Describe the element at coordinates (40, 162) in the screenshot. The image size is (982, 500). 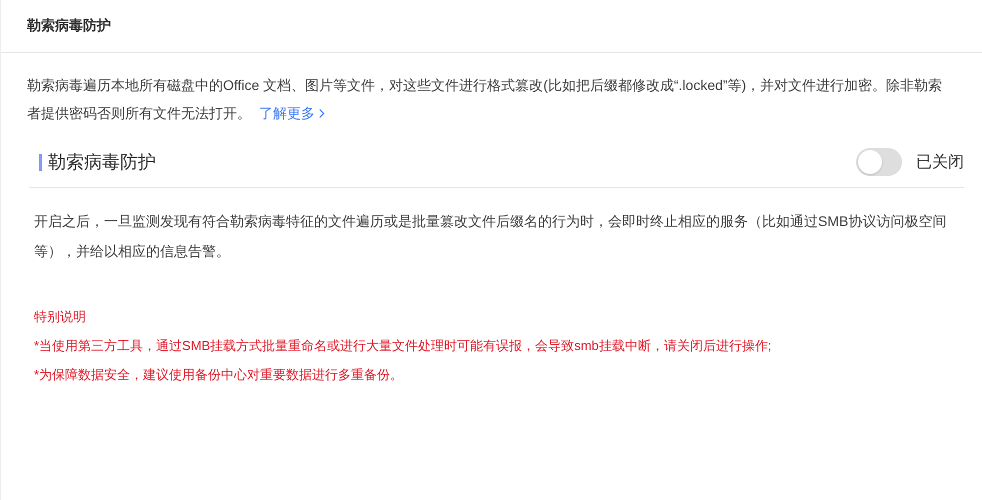
I see `accent-bar` at that location.